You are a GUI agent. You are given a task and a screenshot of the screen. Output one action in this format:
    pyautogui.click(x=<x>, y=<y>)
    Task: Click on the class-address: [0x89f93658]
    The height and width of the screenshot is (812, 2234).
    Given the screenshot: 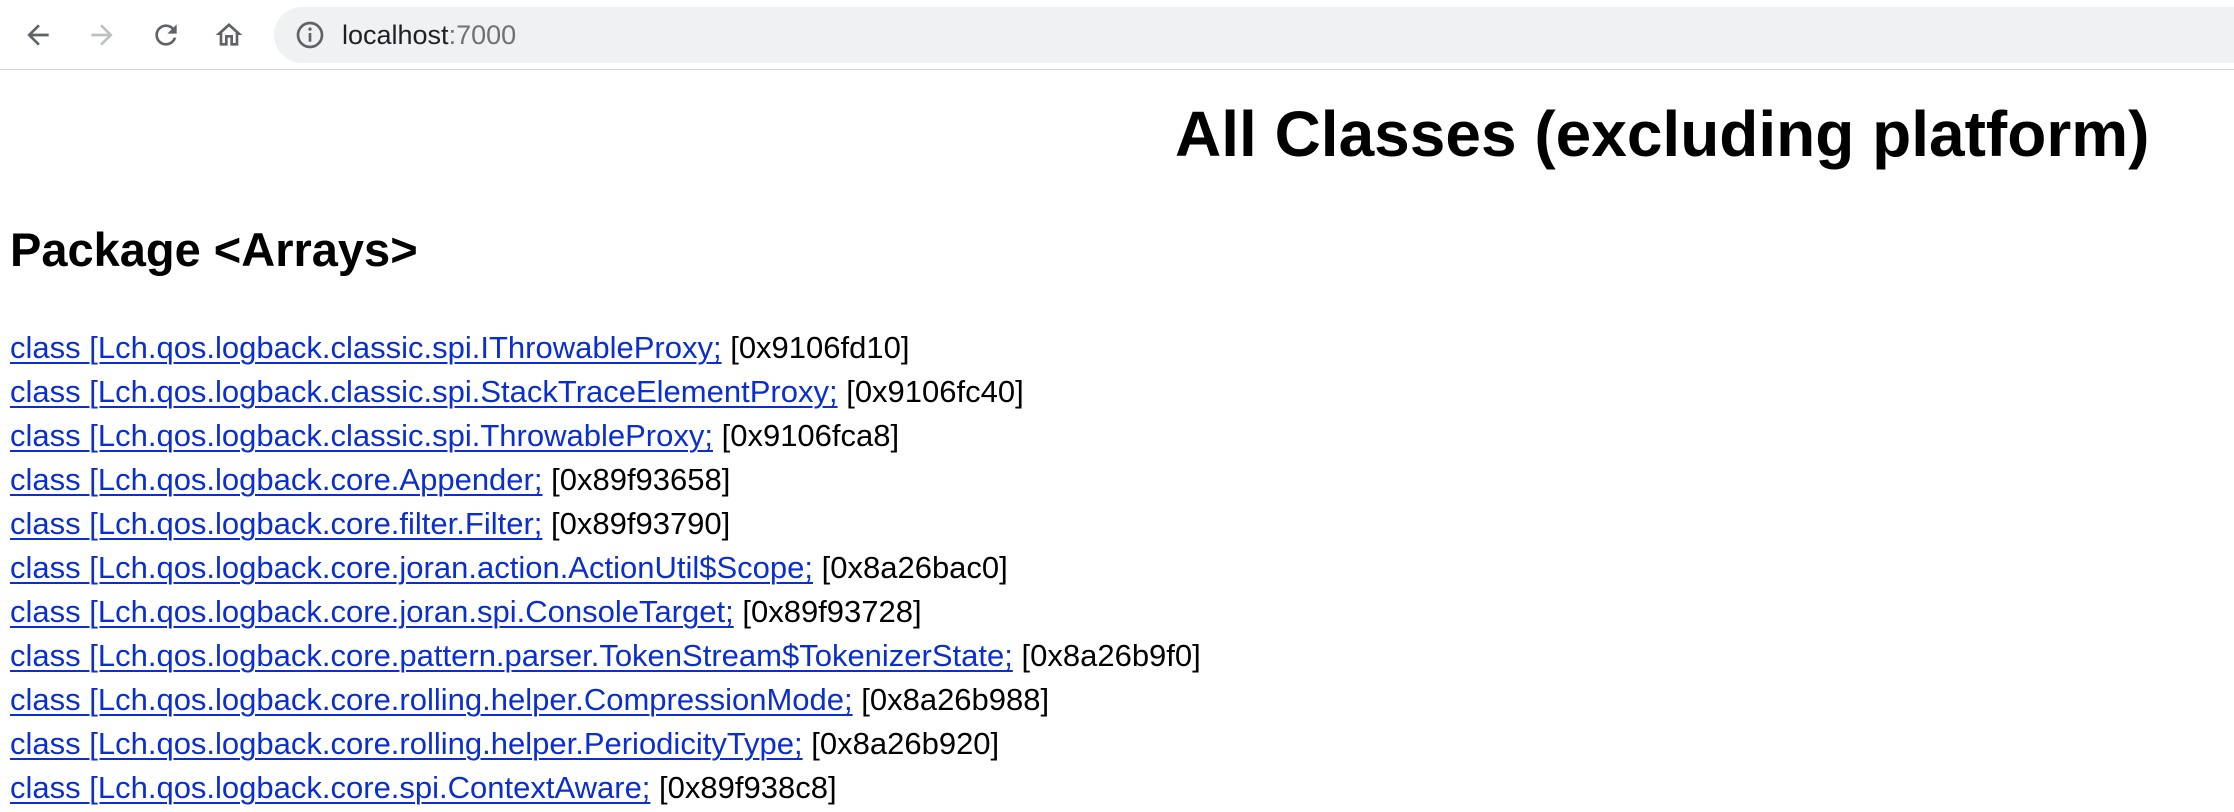 What is the action you would take?
    pyautogui.click(x=641, y=479)
    